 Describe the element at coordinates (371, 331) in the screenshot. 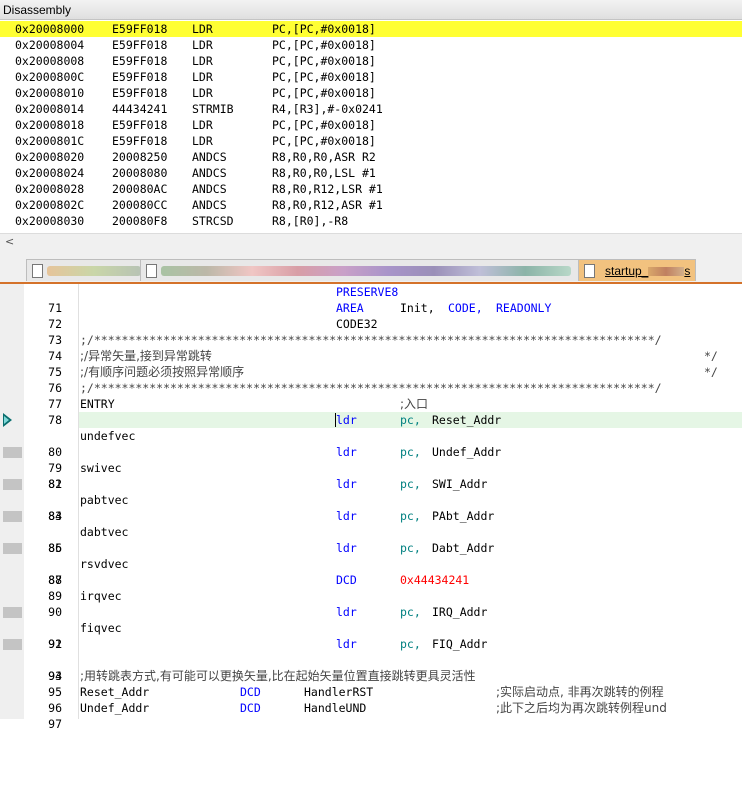

I see `code-line-73: 73 CODE32` at that location.